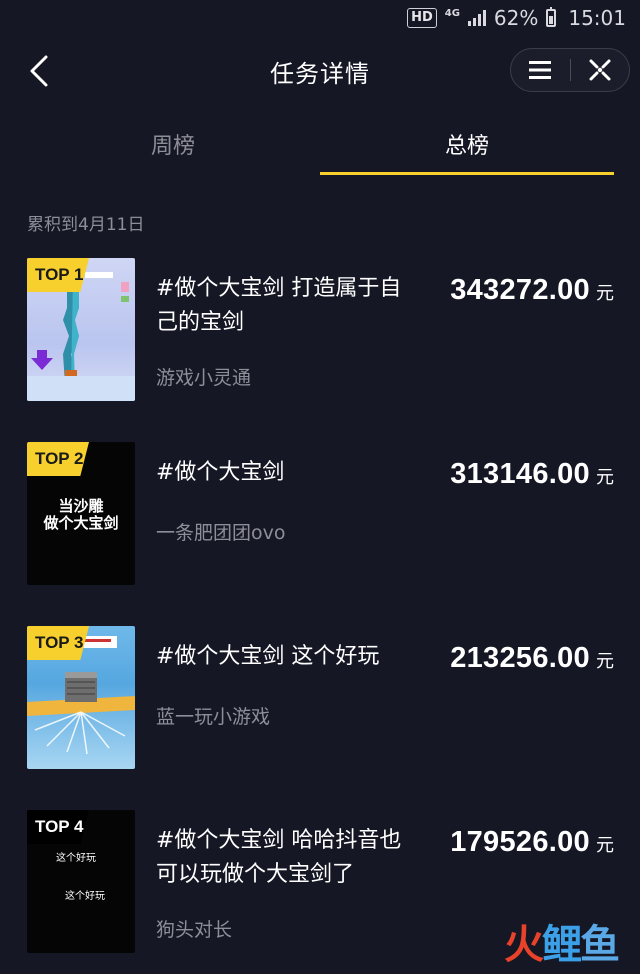  I want to click on signal-icon, so click(476, 18).